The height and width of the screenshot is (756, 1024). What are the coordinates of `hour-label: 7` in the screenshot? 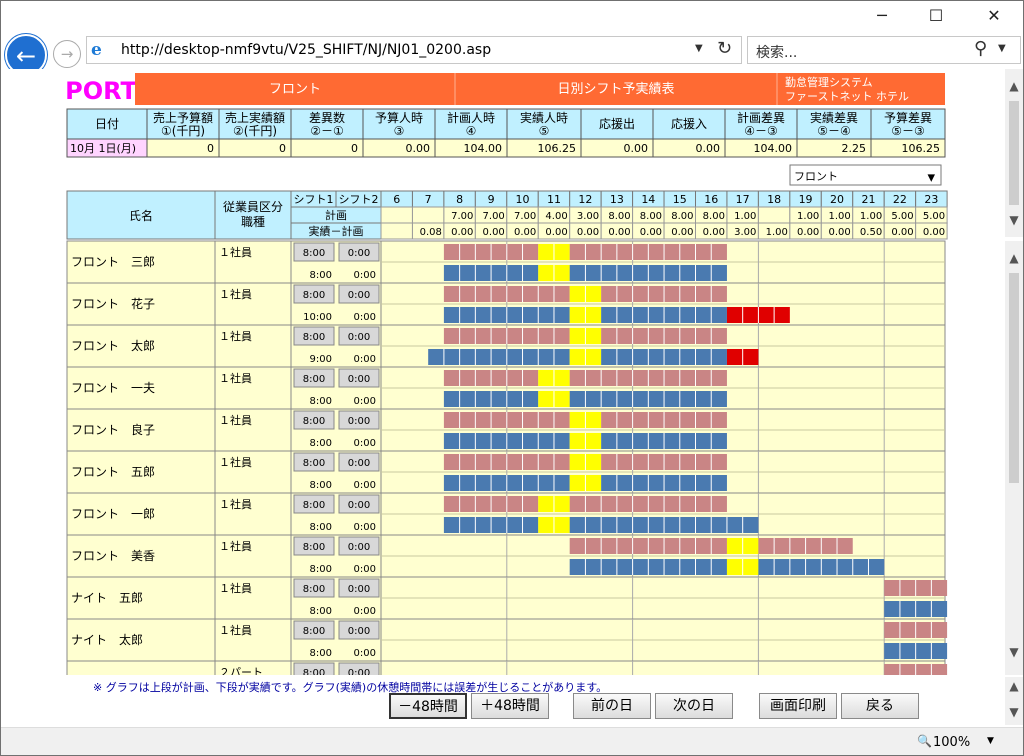 It's located at (428, 199).